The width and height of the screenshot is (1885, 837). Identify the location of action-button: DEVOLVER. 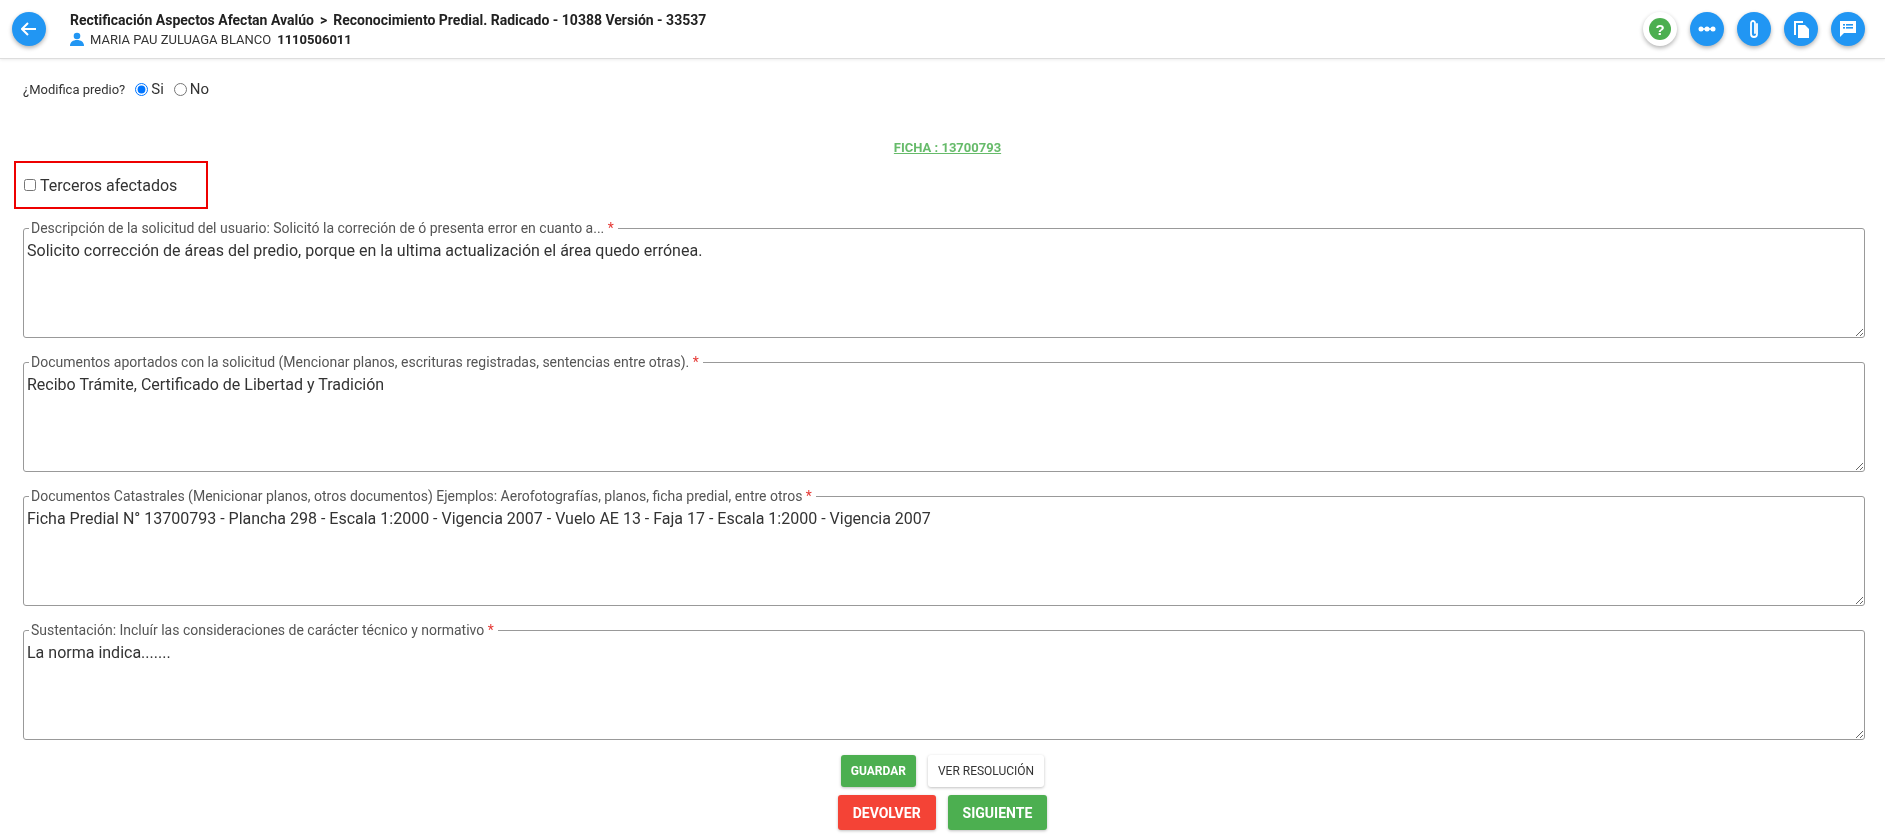
(886, 812).